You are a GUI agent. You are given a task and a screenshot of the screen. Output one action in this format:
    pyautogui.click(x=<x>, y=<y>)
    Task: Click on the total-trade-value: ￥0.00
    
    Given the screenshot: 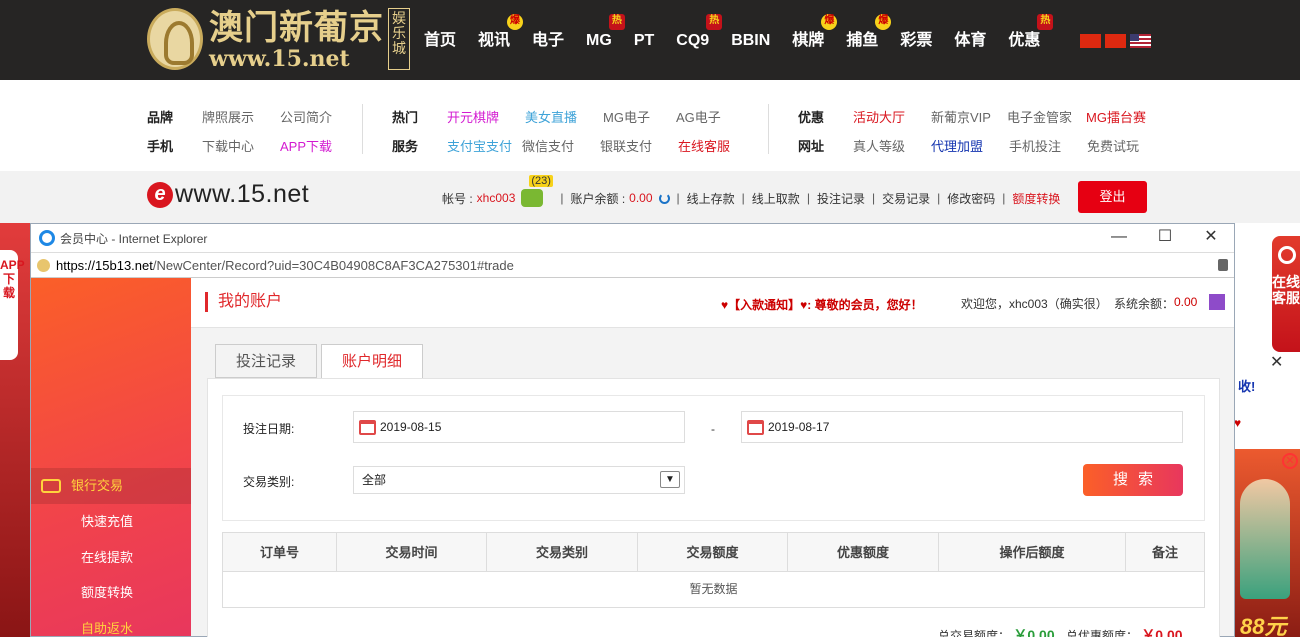 What is the action you would take?
    pyautogui.click(x=1034, y=632)
    